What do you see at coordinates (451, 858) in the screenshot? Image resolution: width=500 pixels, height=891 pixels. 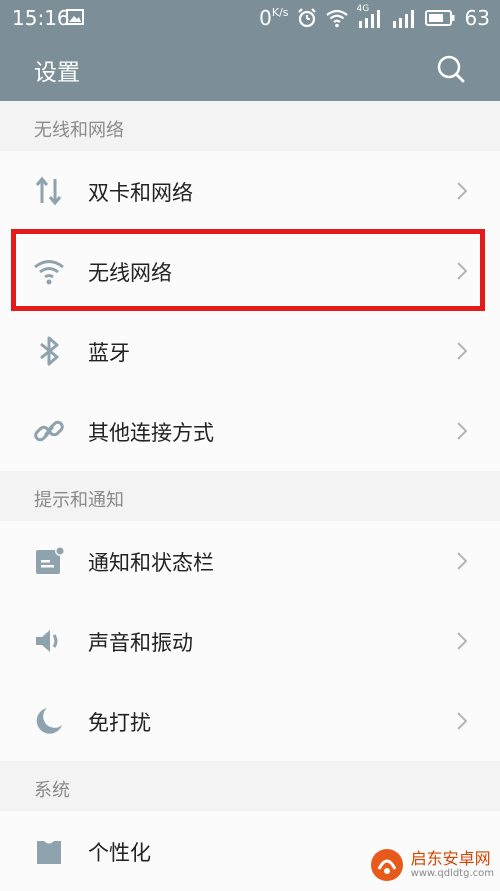 I see `watermark-name: 启东安卓网` at bounding box center [451, 858].